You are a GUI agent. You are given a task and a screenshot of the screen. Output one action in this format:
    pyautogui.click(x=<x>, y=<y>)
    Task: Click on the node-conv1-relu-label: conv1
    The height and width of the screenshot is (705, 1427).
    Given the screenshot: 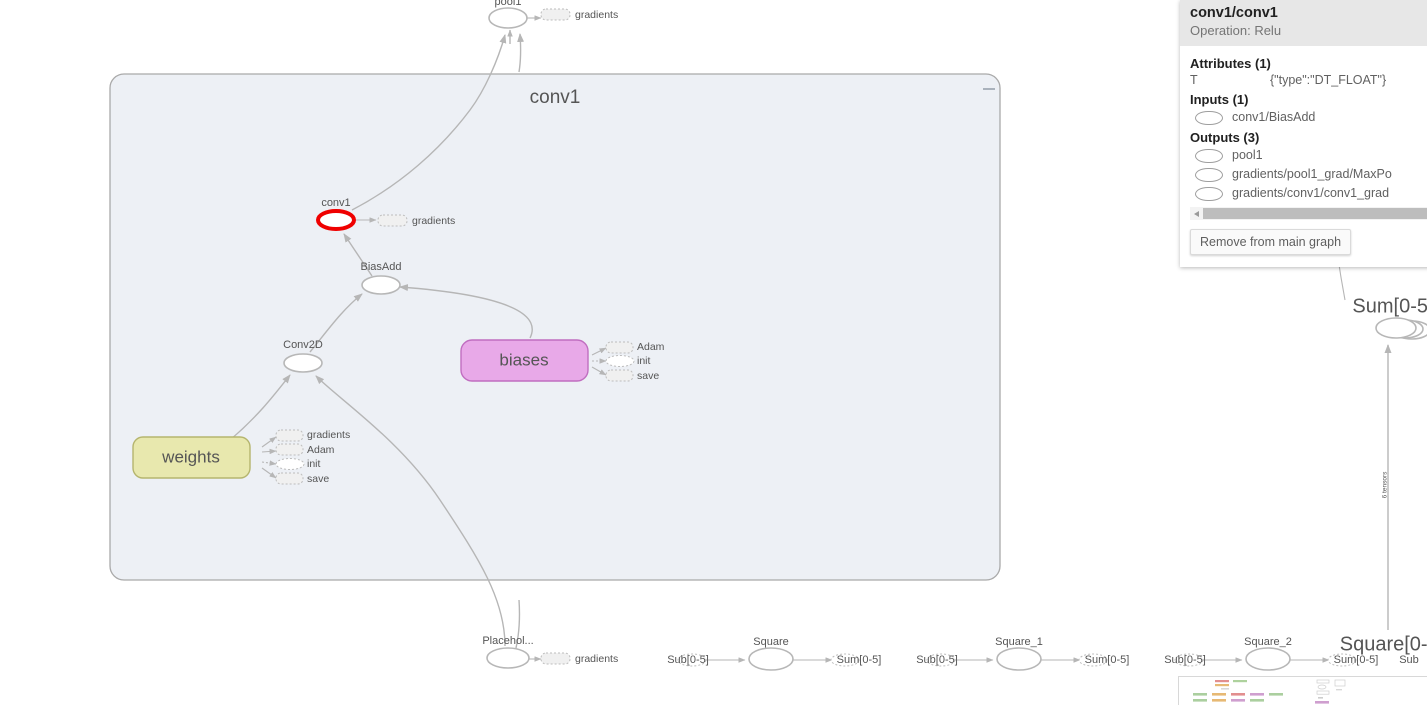 What is the action you would take?
    pyautogui.click(x=335, y=203)
    